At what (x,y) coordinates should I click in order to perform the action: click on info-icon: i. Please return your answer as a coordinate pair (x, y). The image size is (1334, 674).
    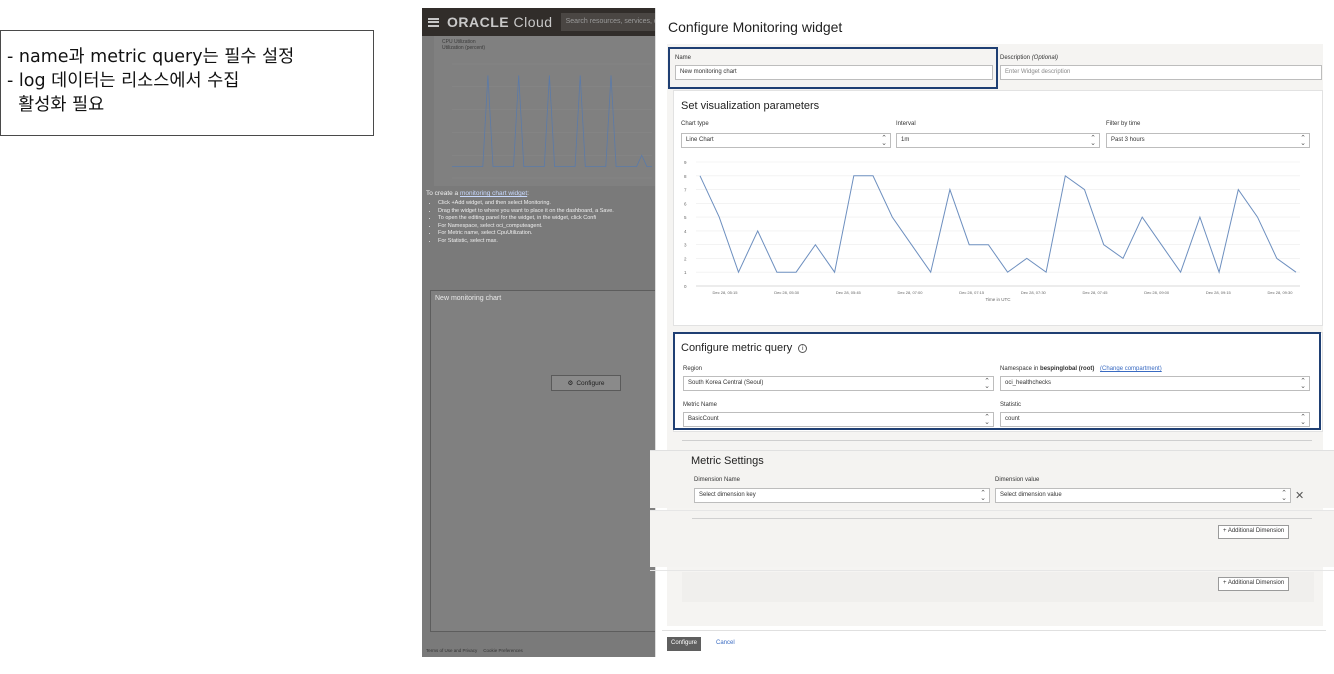
    Looking at the image, I should click on (803, 348).